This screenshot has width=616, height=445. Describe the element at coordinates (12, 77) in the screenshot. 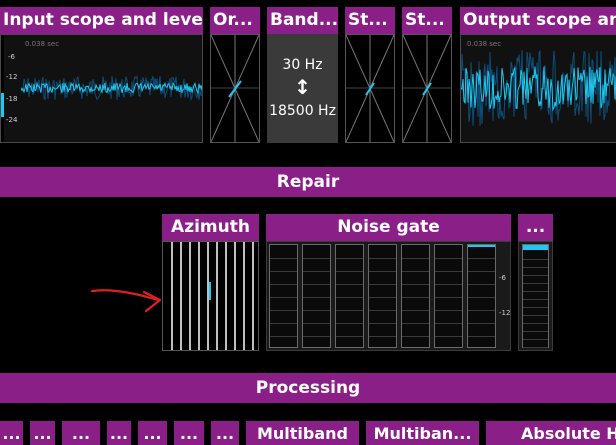

I see `input-tick-12: -12` at that location.